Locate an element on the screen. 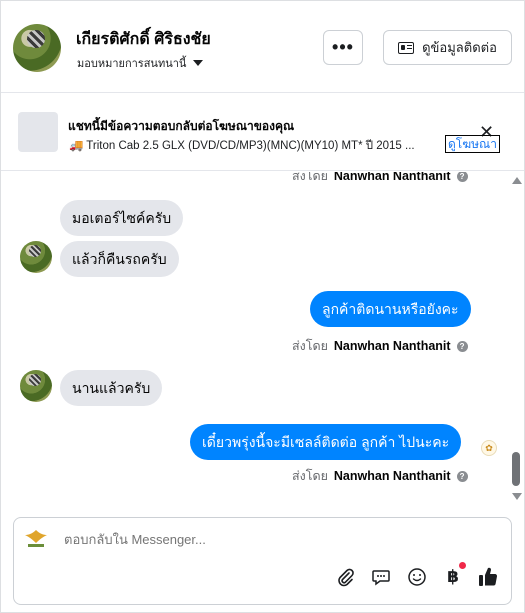 The image size is (525, 613). caret-down-icon is located at coordinates (198, 63).